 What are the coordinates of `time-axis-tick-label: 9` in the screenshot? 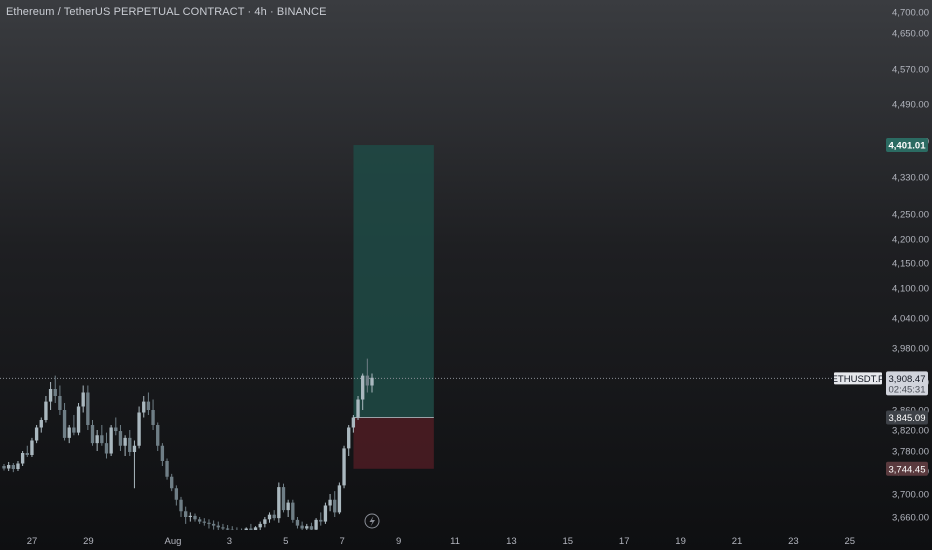 It's located at (398, 541).